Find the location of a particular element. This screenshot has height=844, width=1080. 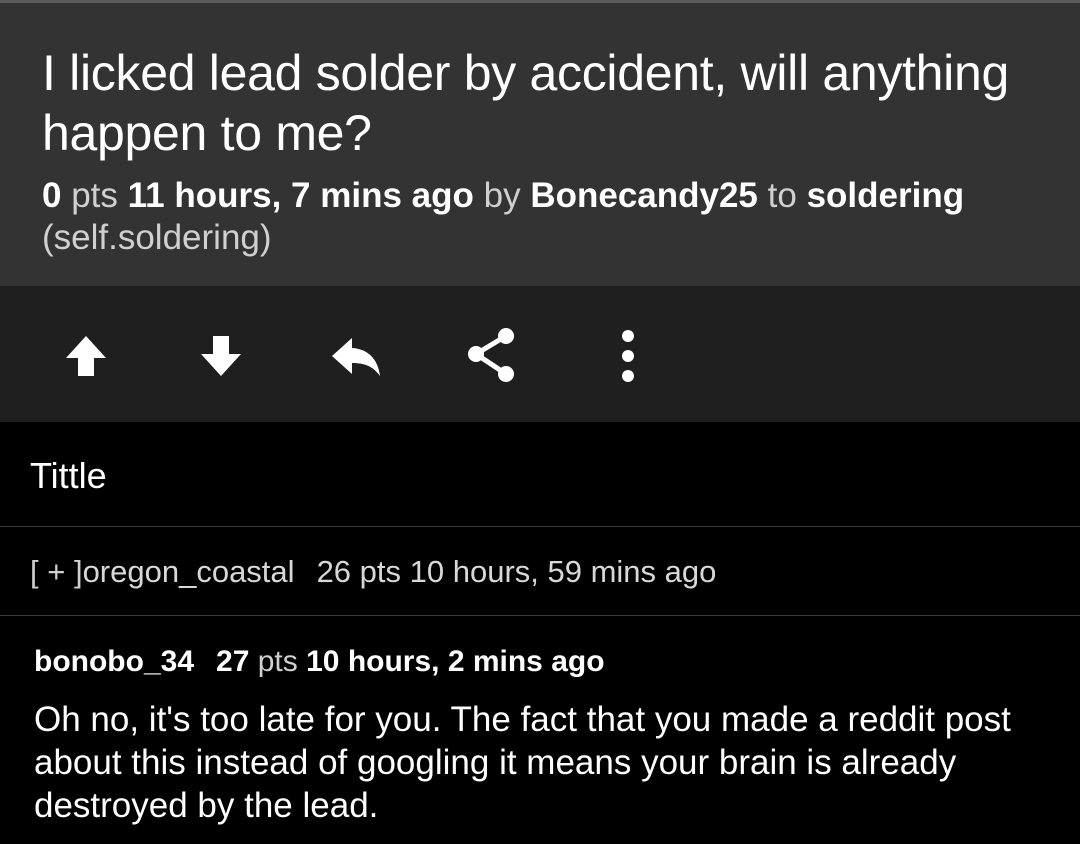

comment-score: 26 pts is located at coordinates (359, 571).